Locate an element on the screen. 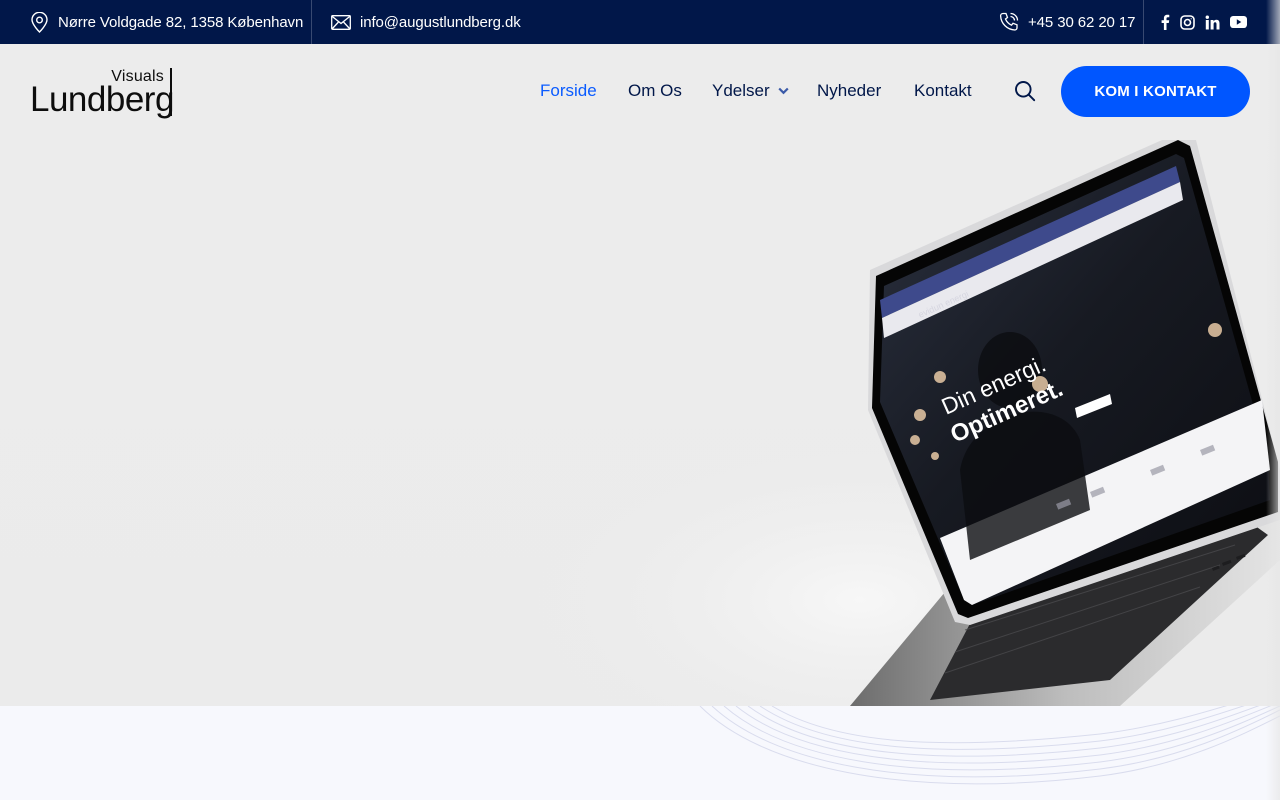 Image resolution: width=1280 pixels, height=800 pixels. logo-bar is located at coordinates (171, 92).